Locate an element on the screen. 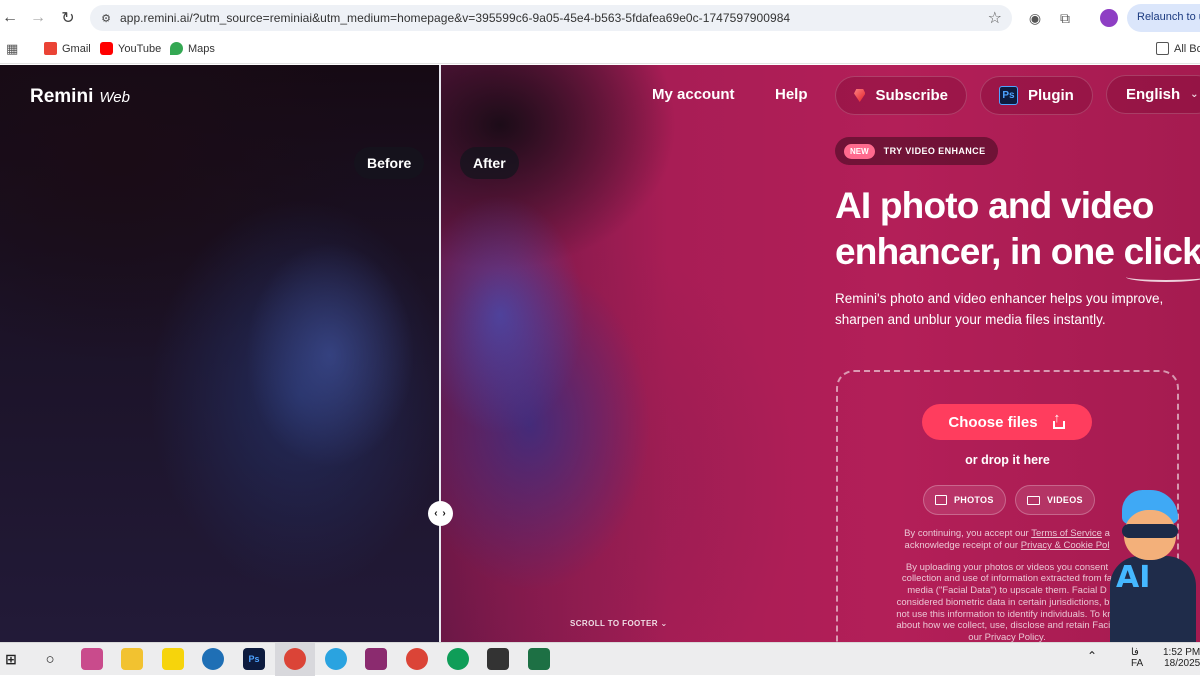 The width and height of the screenshot is (1200, 676). apps-grid-icon: ▦ is located at coordinates (12, 49).